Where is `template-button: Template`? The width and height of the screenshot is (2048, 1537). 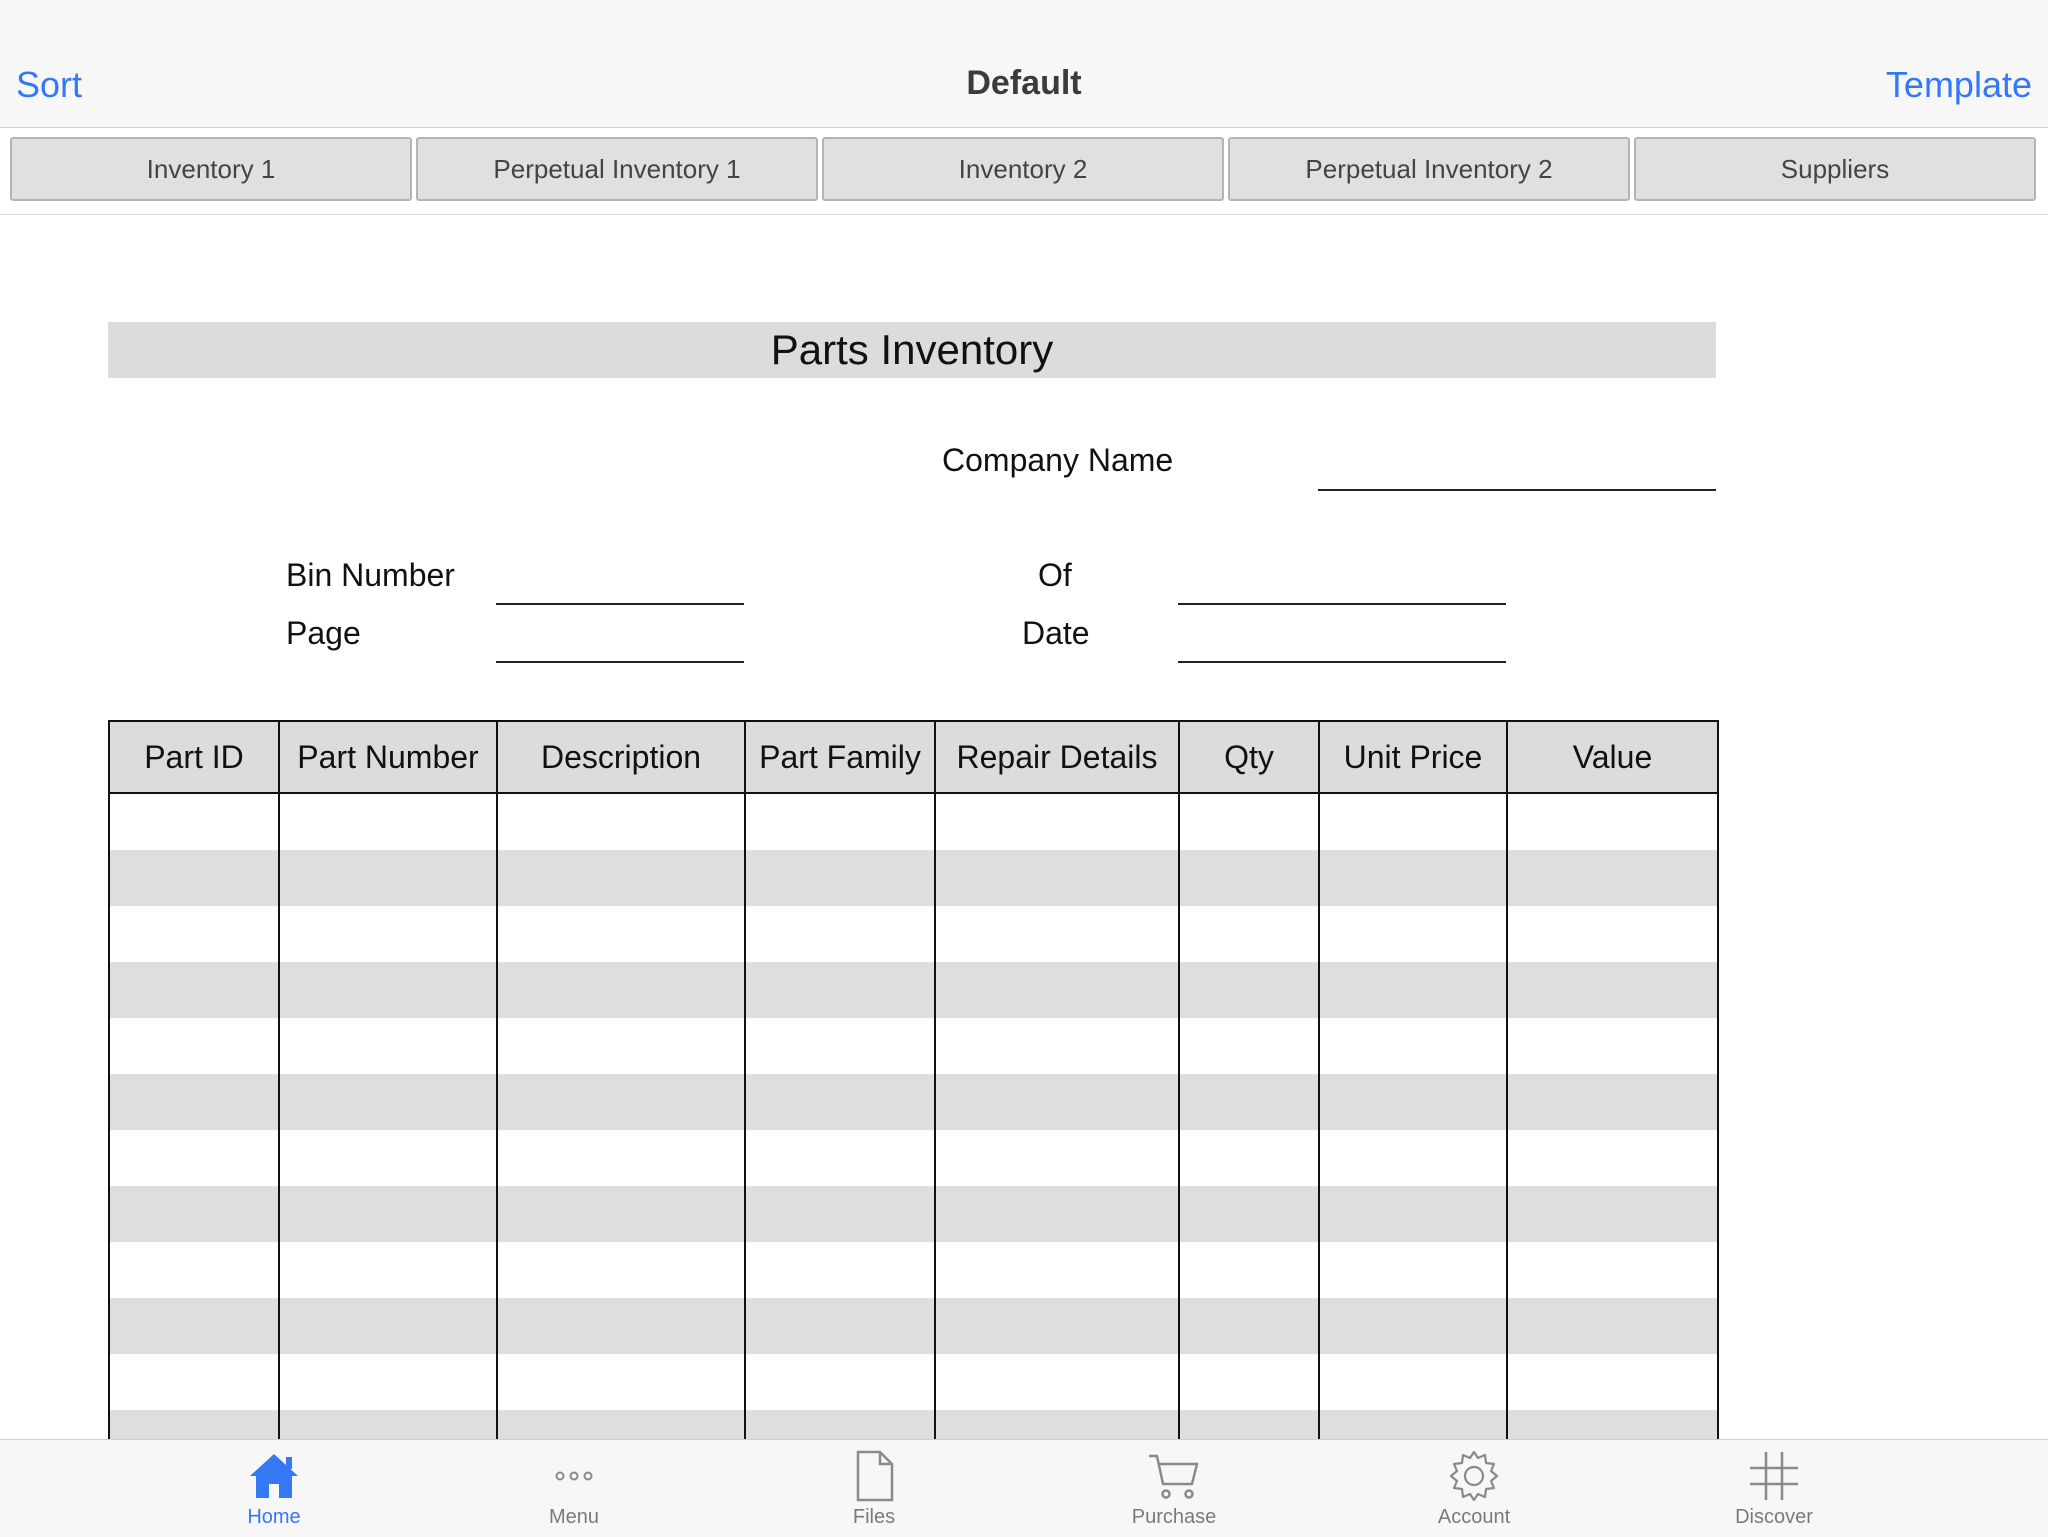 template-button: Template is located at coordinates (1959, 85).